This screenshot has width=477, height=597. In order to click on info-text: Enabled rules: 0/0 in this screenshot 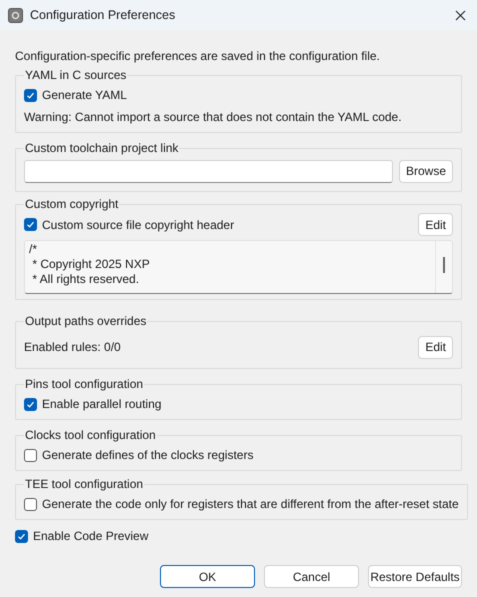, I will do `click(72, 347)`.